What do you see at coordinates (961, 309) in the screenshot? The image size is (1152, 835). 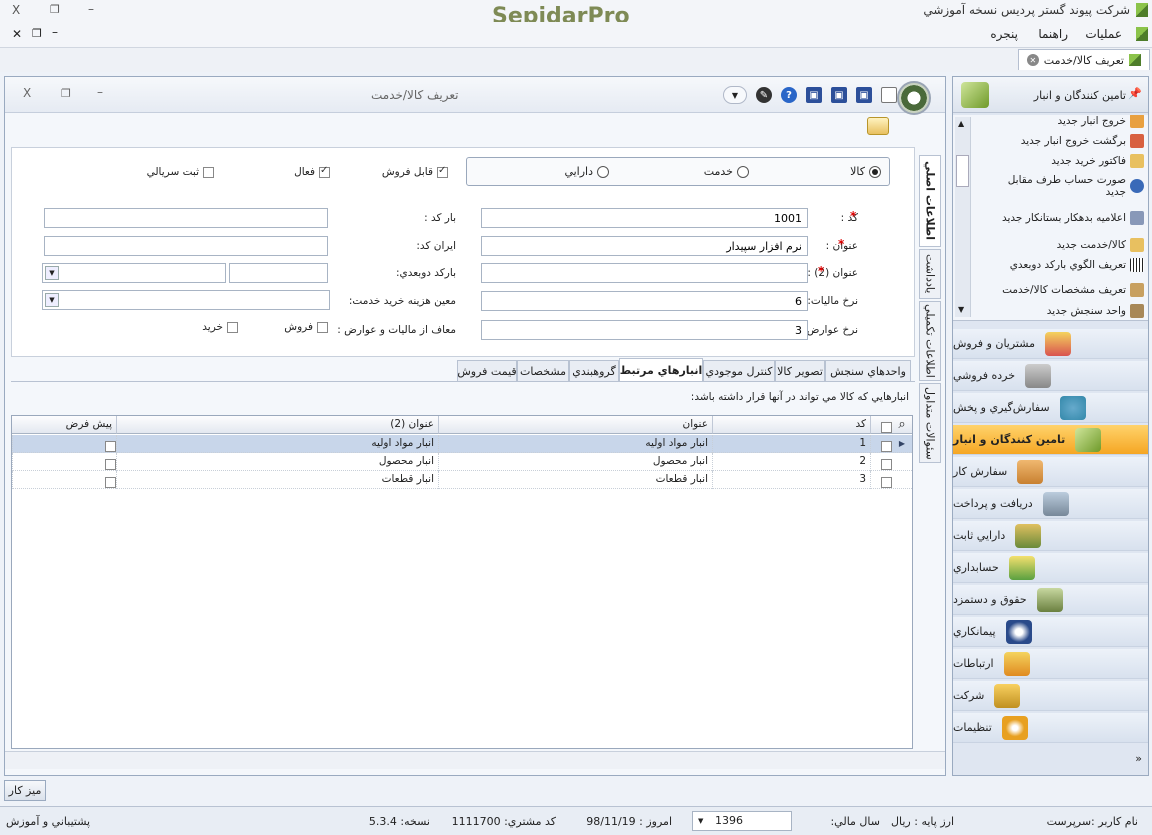 I see `scroll-down-icon: ▼` at bounding box center [961, 309].